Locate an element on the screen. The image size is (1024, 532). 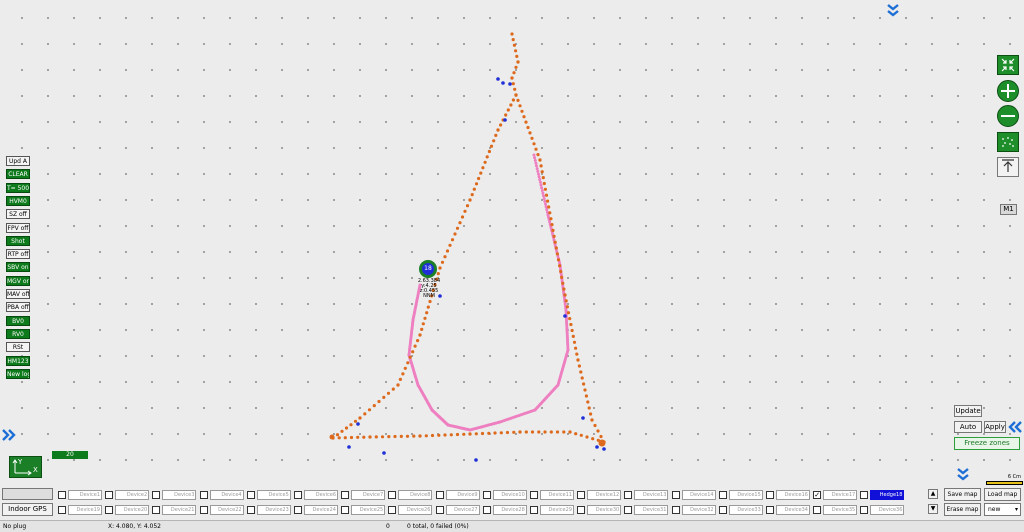
toolbar-button: HM123 is located at coordinates (18, 360).